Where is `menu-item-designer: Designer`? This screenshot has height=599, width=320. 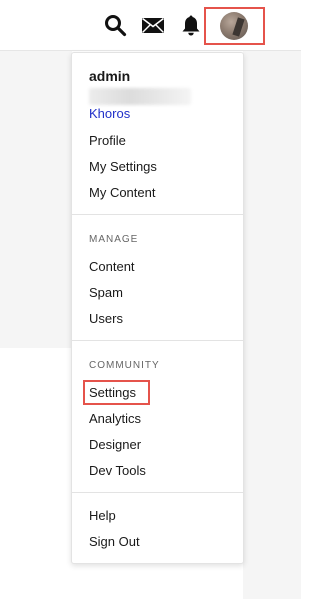
menu-item-designer: Designer is located at coordinates (115, 445).